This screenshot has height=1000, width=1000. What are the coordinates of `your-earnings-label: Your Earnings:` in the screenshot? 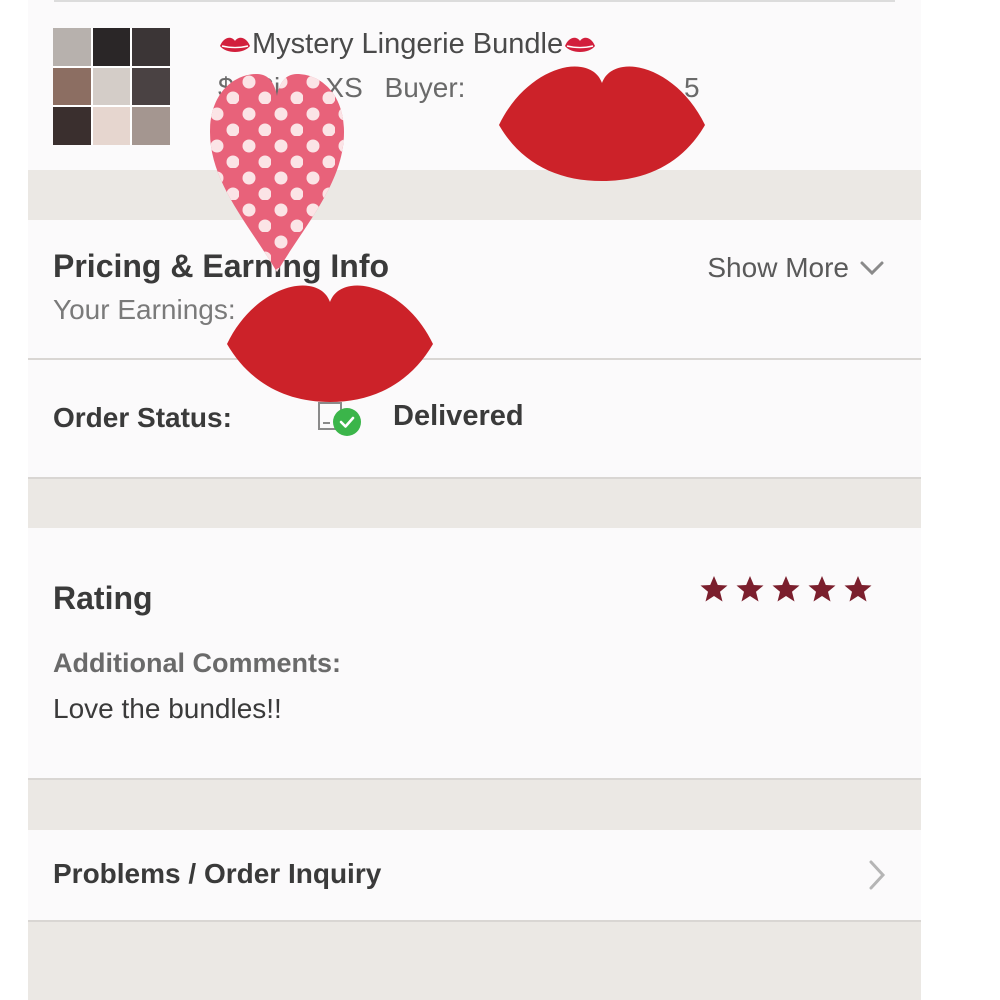 It's located at (144, 309).